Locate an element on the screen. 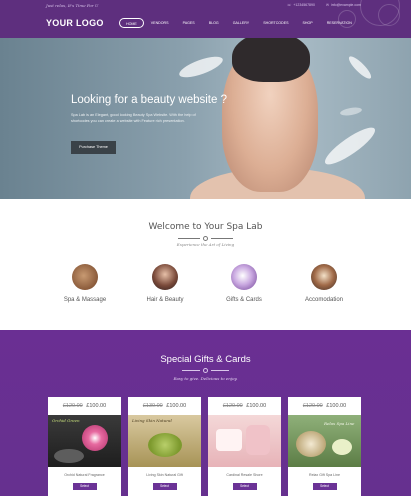 The height and width of the screenshot is (496, 411). service-spa-massage: Spa & Massage is located at coordinates (85, 283).